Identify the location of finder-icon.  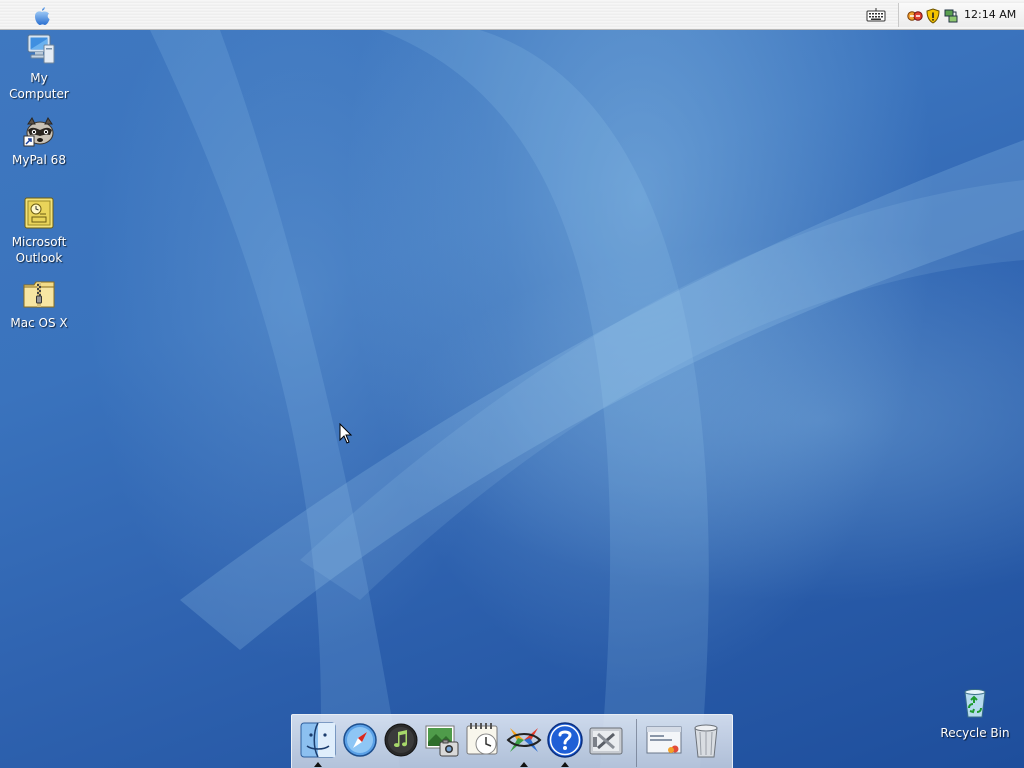
(318, 740).